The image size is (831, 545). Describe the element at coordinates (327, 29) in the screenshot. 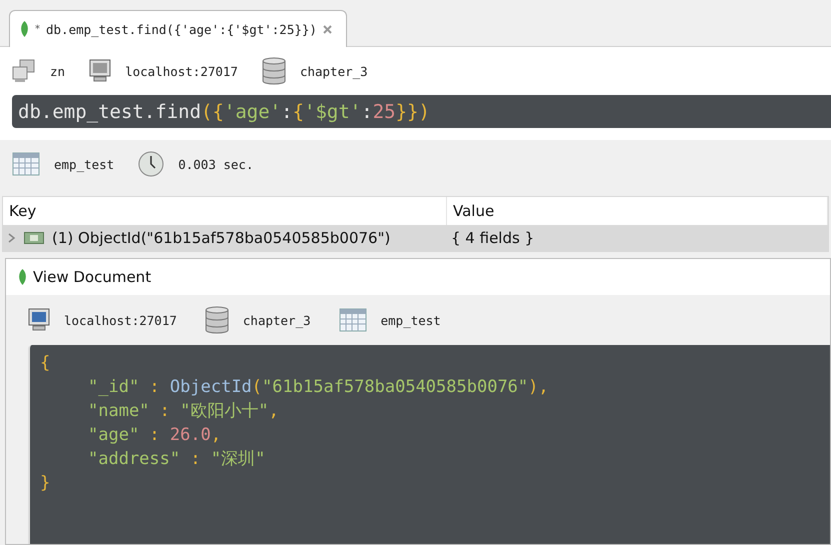

I see `close-icon` at that location.